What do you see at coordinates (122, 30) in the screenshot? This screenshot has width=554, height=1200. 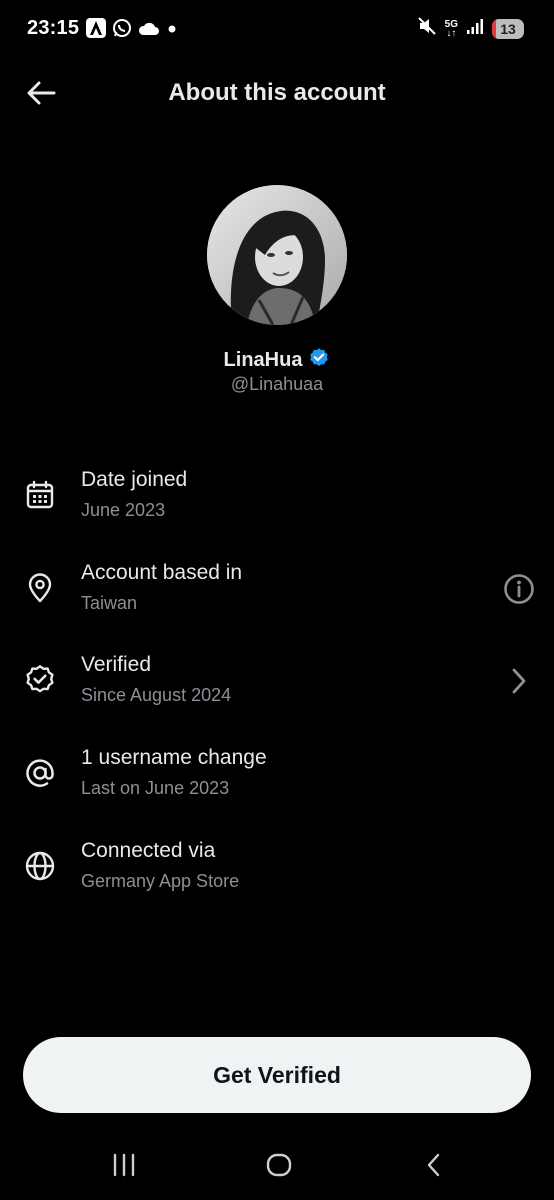 I see `whatsapp-icon` at bounding box center [122, 30].